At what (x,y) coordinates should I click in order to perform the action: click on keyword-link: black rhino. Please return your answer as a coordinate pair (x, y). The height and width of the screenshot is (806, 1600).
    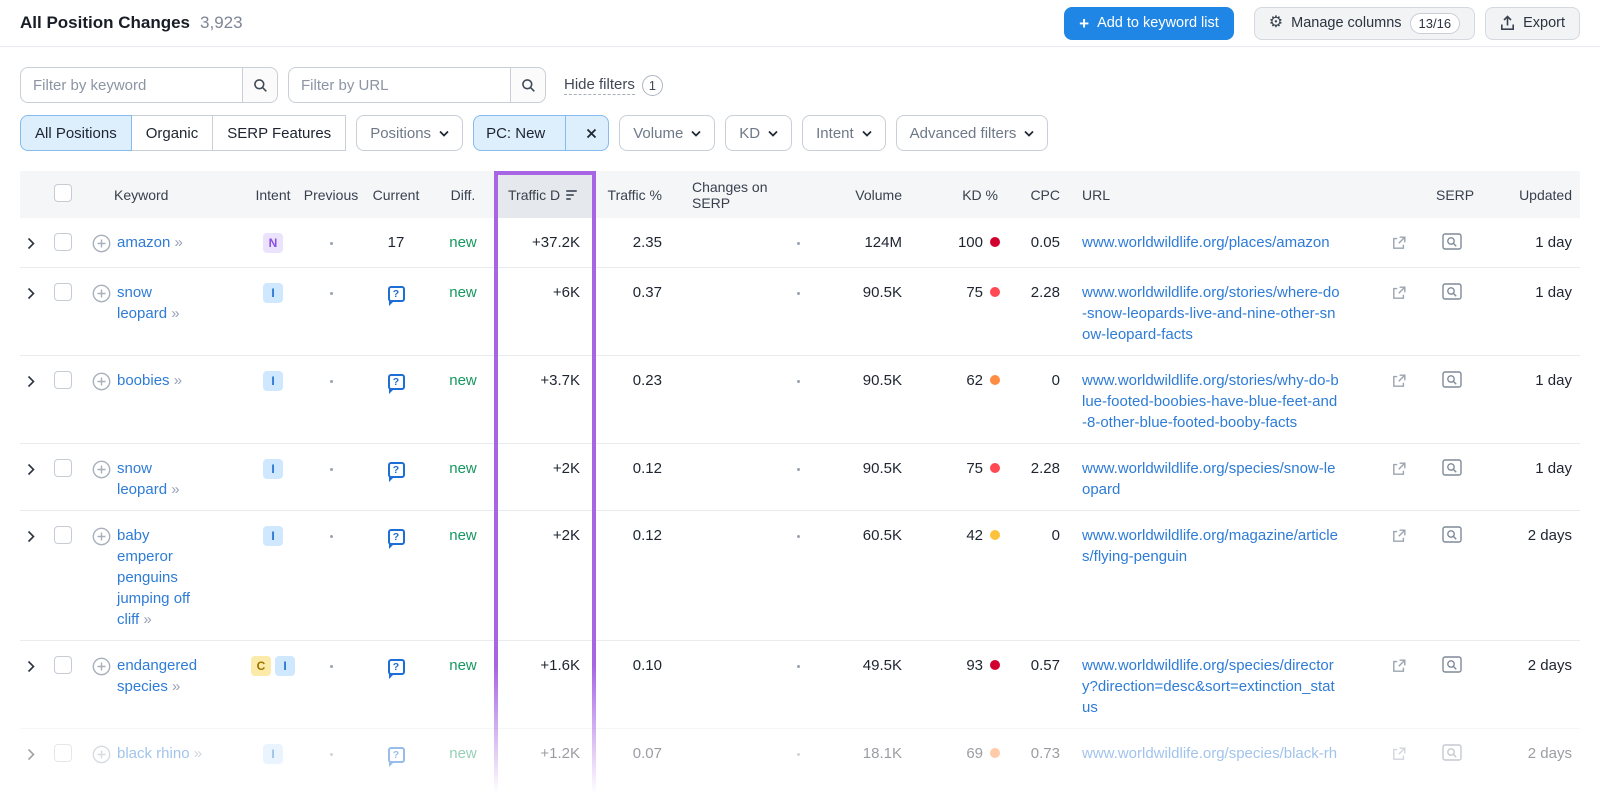
    Looking at the image, I should click on (153, 753).